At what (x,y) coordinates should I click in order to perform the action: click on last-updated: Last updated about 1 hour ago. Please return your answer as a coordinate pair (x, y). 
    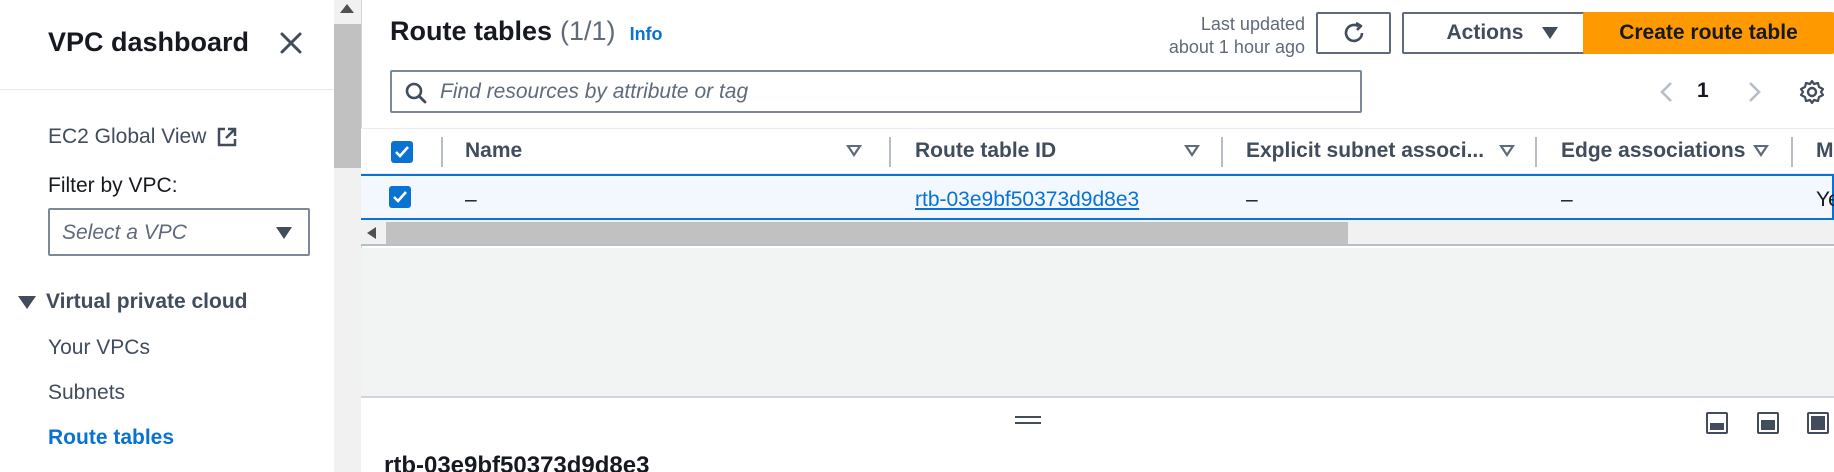
    Looking at the image, I should click on (1233, 36).